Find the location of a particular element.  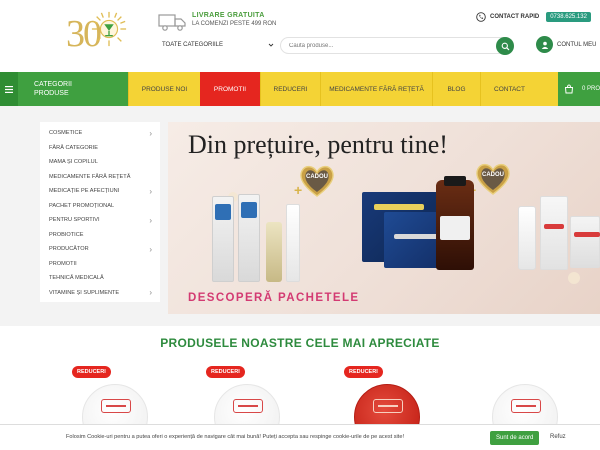

product-bottle-image is located at coordinates (274, 252).